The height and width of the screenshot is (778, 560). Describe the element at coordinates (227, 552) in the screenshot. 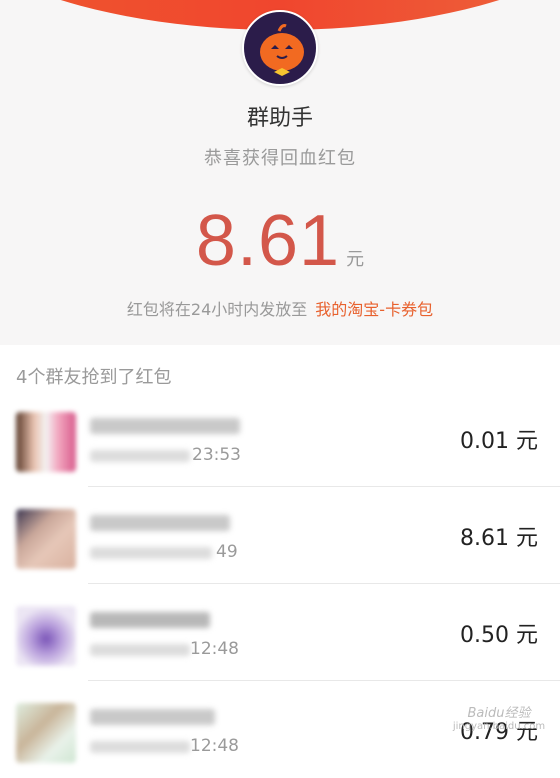

I see `time-label: 49` at that location.